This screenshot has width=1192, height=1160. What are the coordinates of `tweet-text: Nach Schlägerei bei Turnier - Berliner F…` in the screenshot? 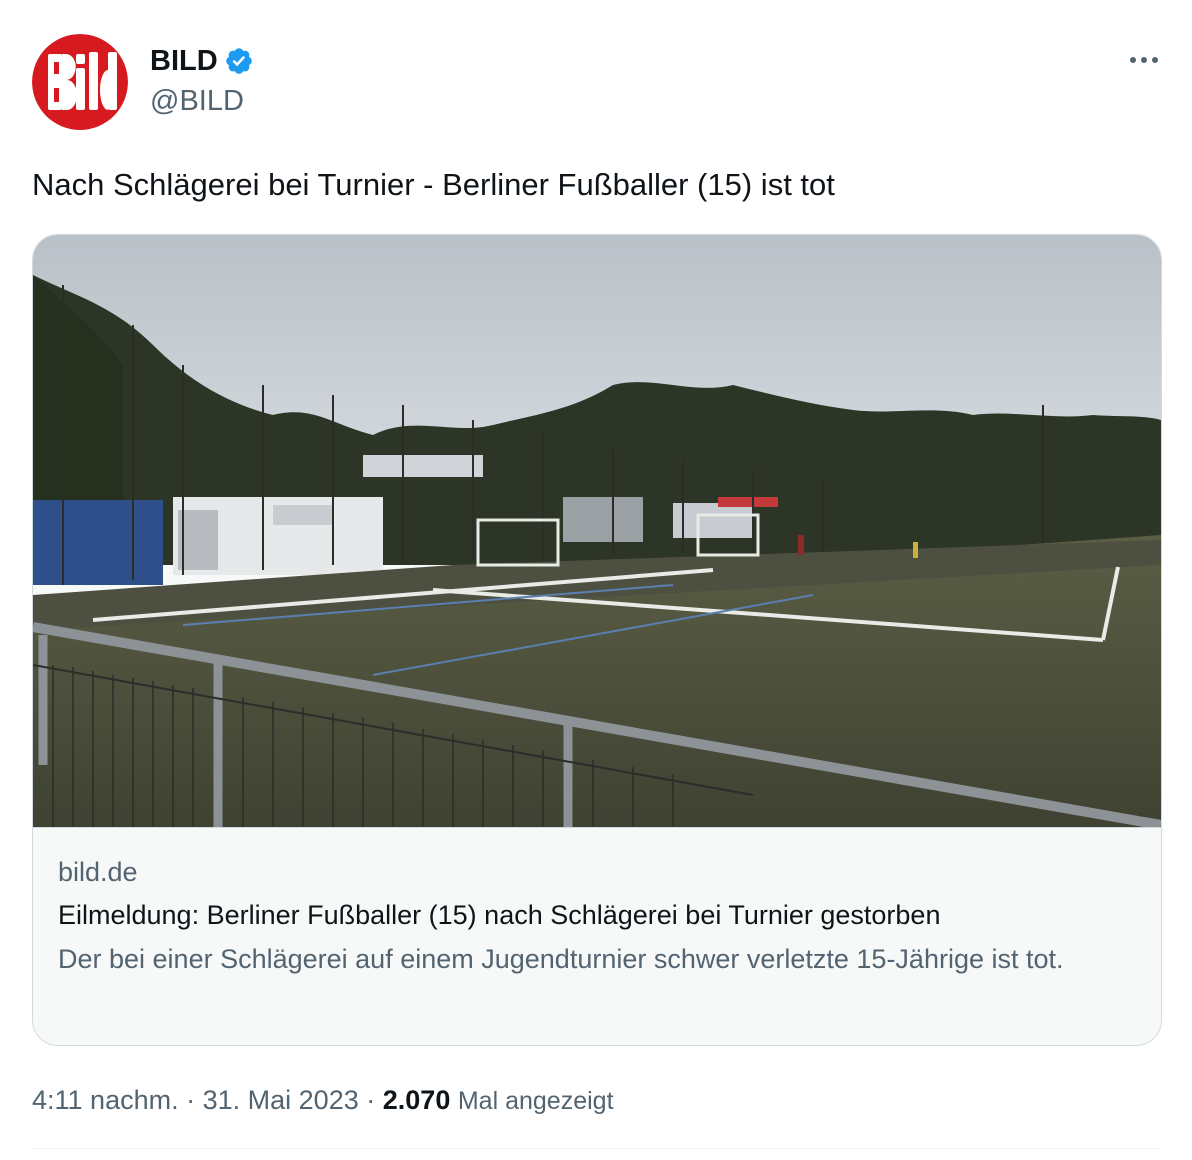 It's located at (433, 184).